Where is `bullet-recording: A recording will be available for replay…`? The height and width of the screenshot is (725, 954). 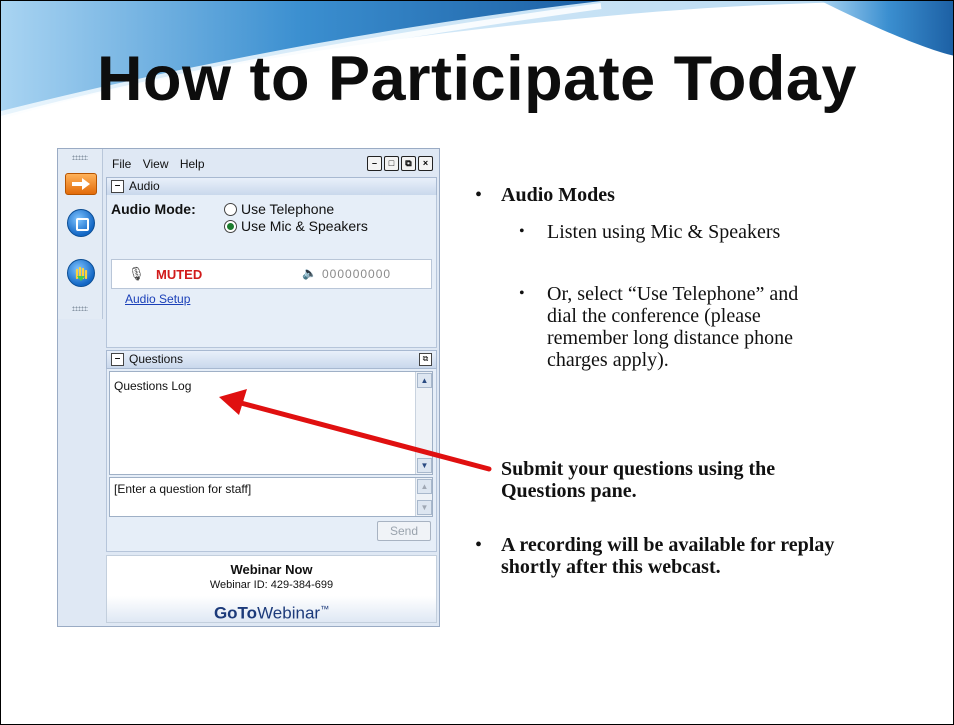 bullet-recording: A recording will be available for replay… is located at coordinates (668, 556).